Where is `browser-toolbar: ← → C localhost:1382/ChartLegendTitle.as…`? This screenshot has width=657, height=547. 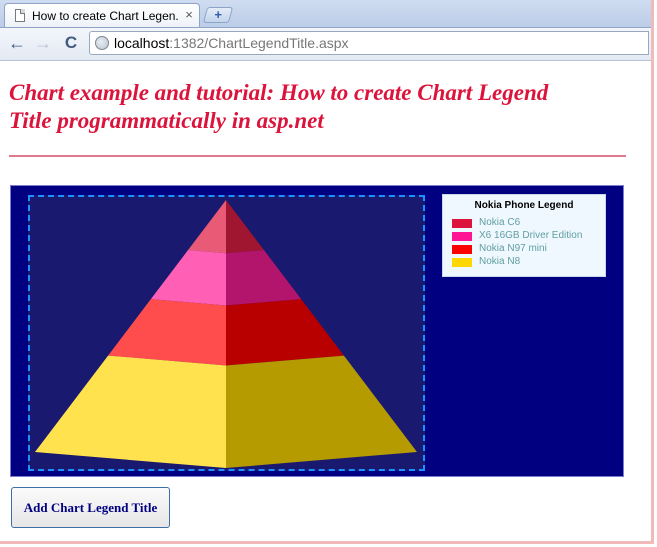
browser-toolbar: ← → C localhost:1382/ChartLegendTitle.as… is located at coordinates (325, 44).